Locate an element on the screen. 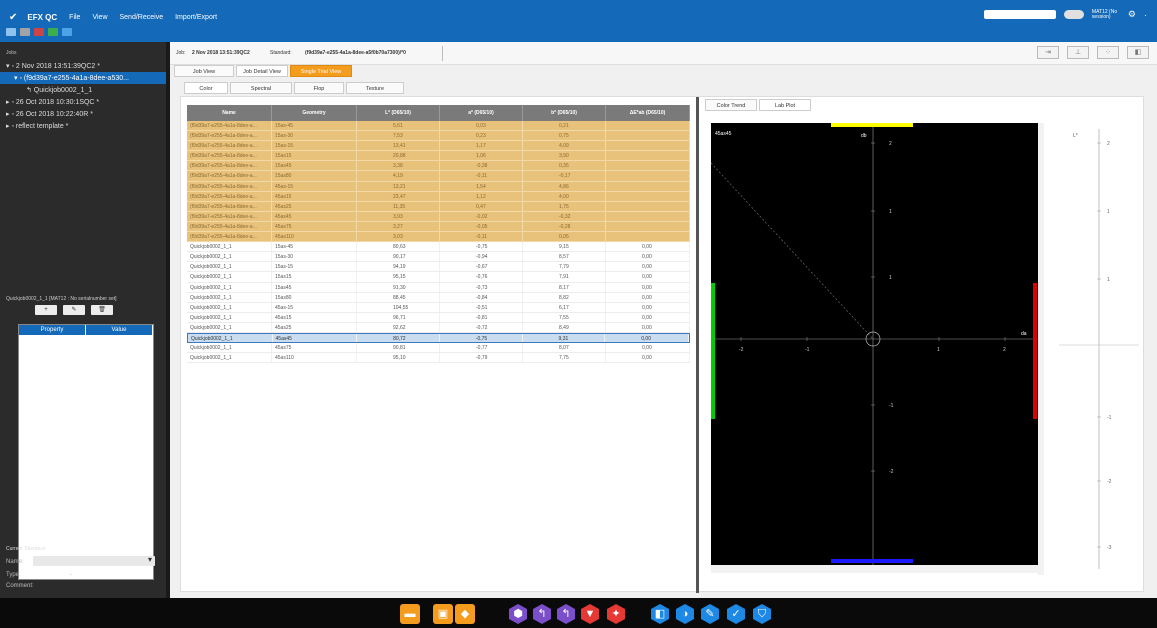  add-property-button: + is located at coordinates (46, 310).